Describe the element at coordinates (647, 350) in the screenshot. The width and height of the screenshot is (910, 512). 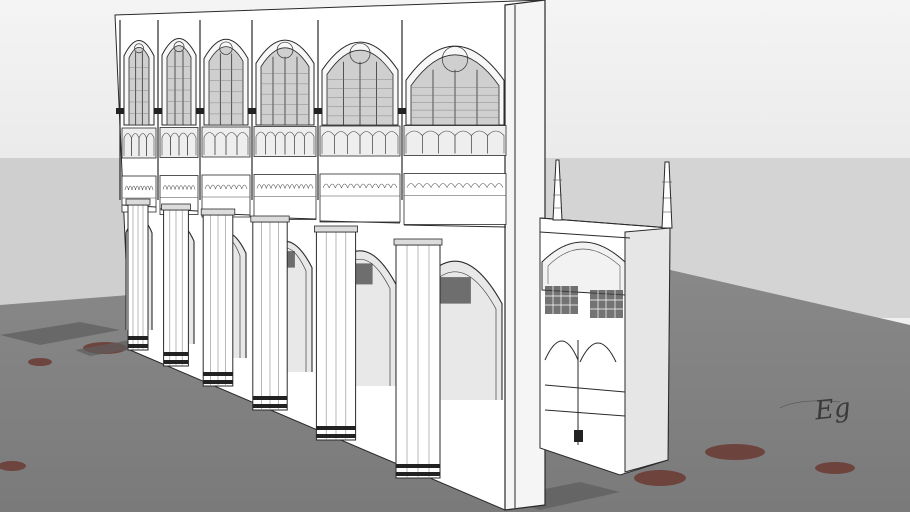
I see `aisle-block-side` at that location.